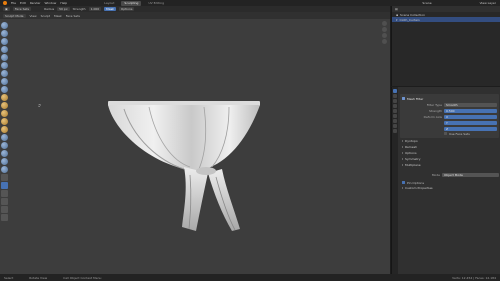 Image resolution: width=500 pixels, height=281 pixels. What do you see at coordinates (49, 9) in the screenshot?
I see `radius-label: Radius` at bounding box center [49, 9].